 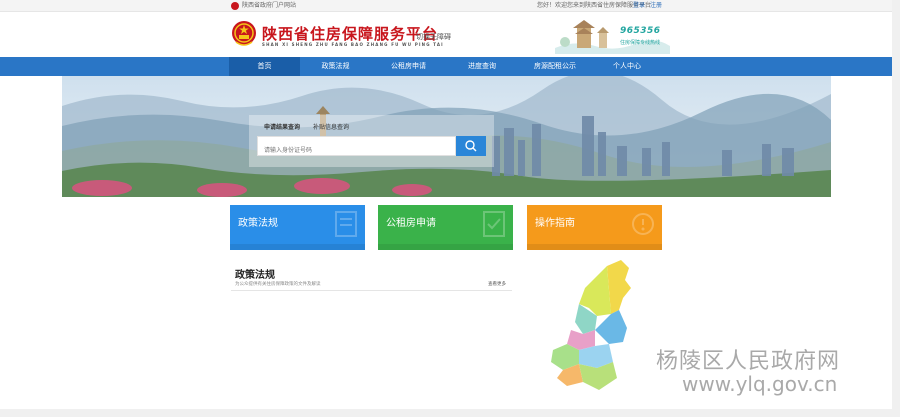 What do you see at coordinates (408, 66) in the screenshot?
I see `nav-item-apply: 公租房申请` at bounding box center [408, 66].